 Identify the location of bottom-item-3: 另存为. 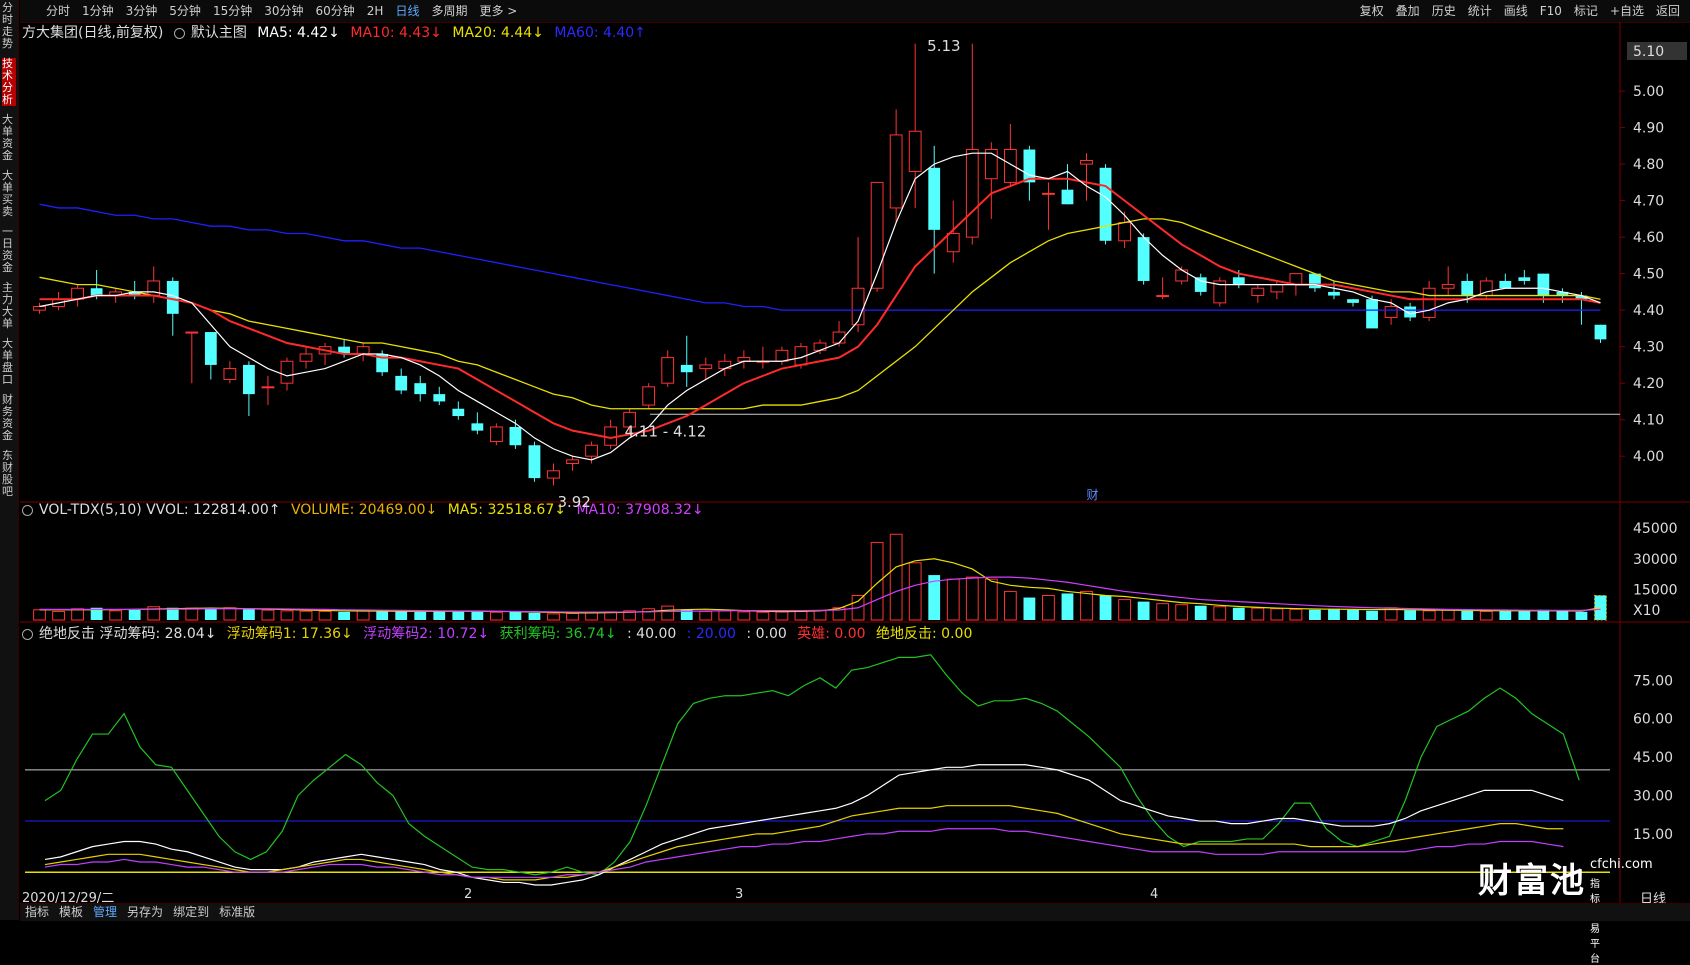
(145, 912).